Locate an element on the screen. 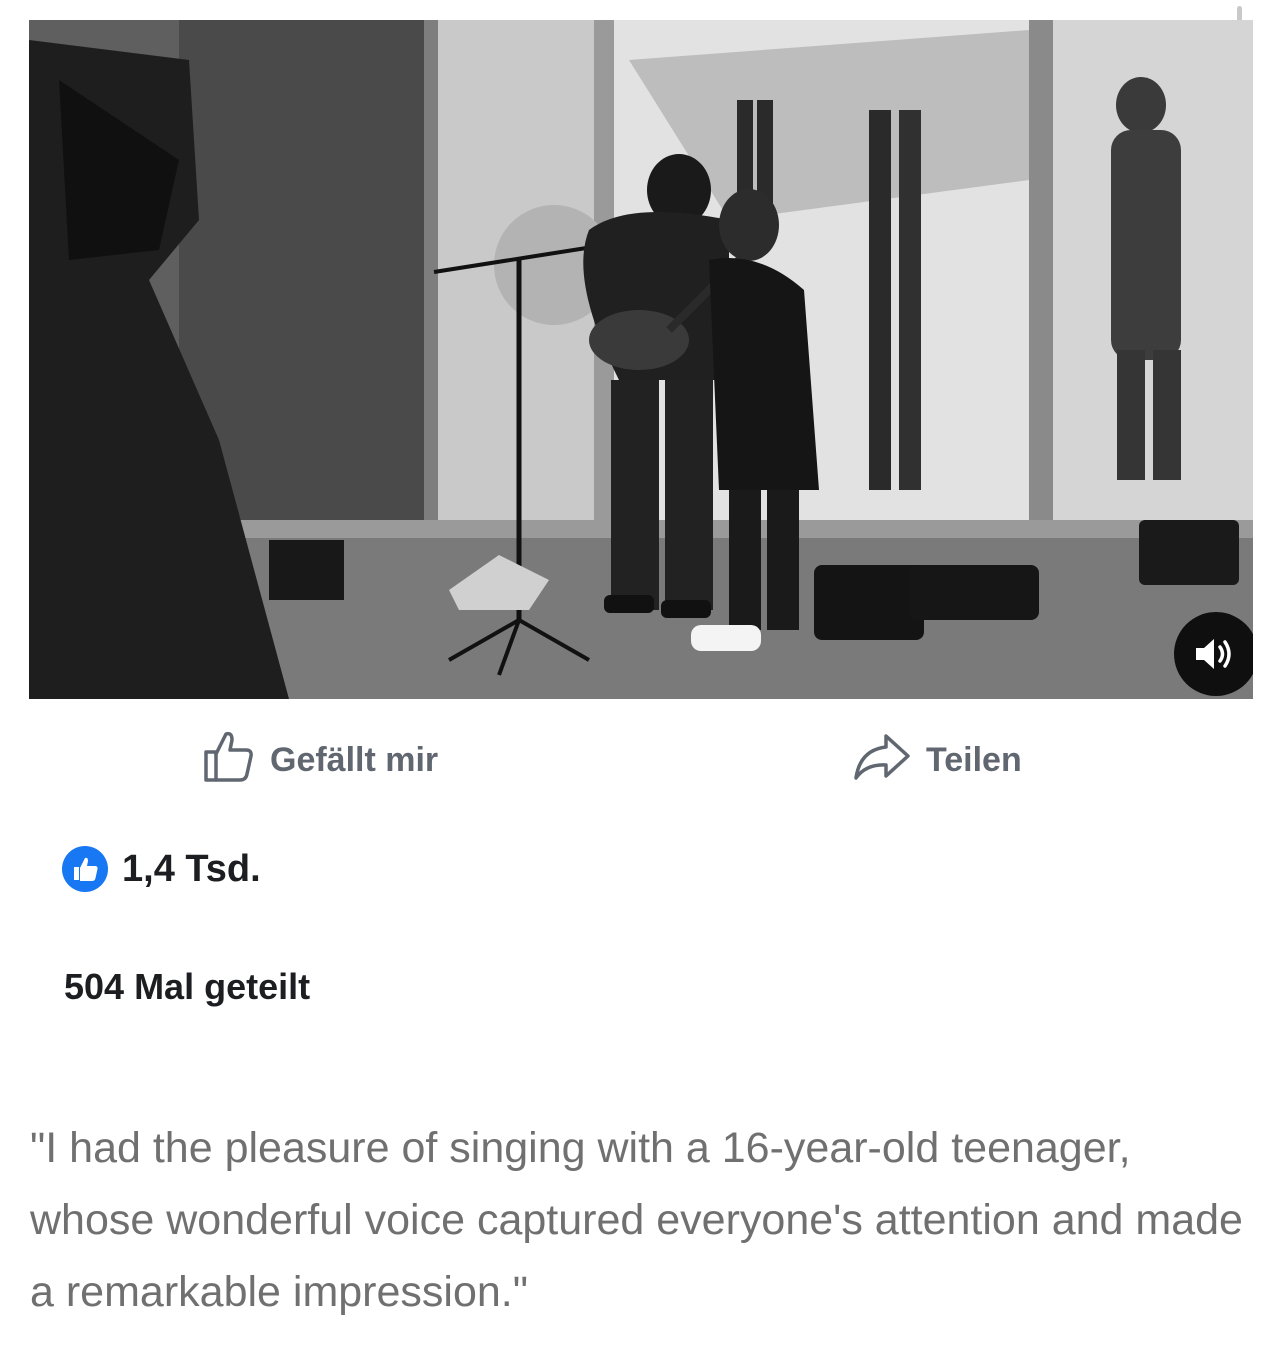 This screenshot has width=1282, height=1346. share-count: 504 Mal geteilt is located at coordinates (187, 987).